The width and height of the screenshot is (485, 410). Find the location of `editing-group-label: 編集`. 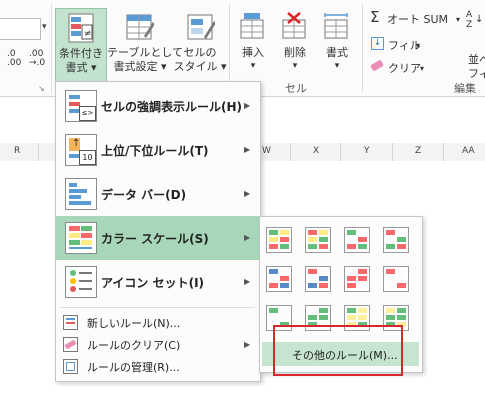

editing-group-label: 編集 is located at coordinates (465, 88).